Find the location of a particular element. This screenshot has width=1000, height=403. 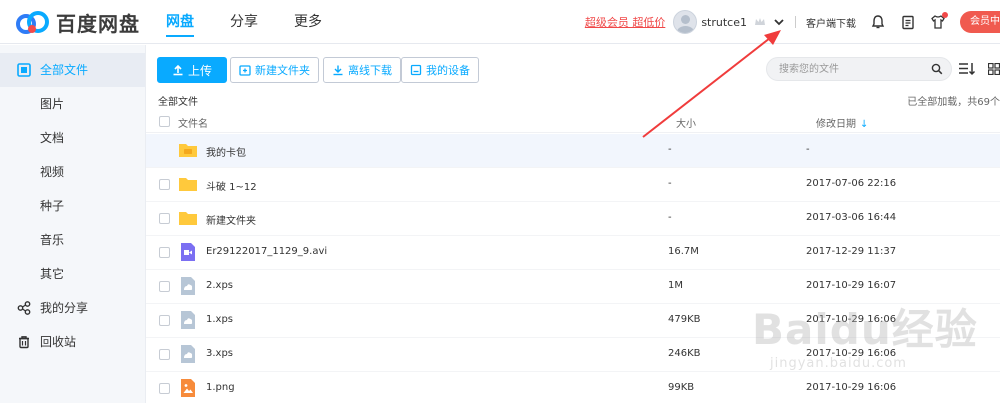

file-name: 新建文件夹 is located at coordinates (231, 219).